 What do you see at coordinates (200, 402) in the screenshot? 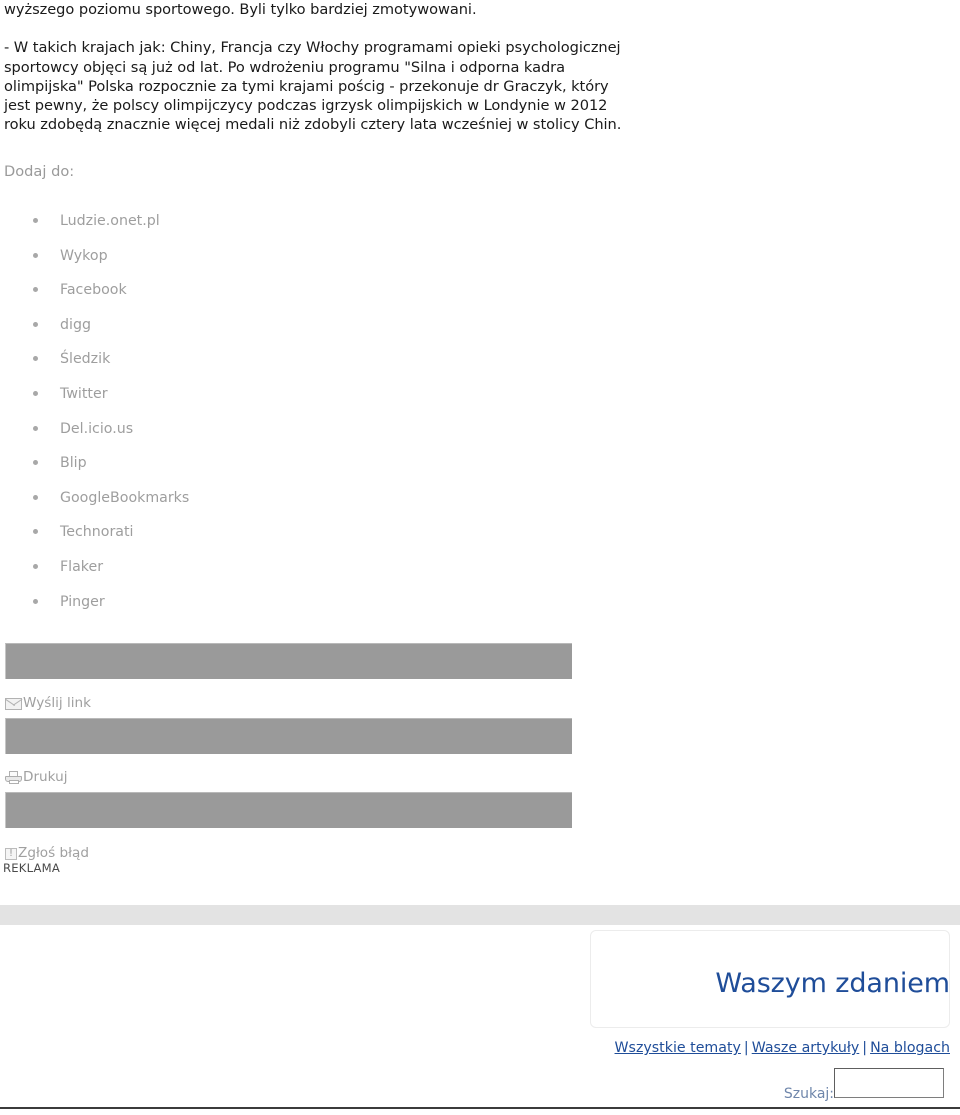
I see `list-item: Twitter` at bounding box center [200, 402].